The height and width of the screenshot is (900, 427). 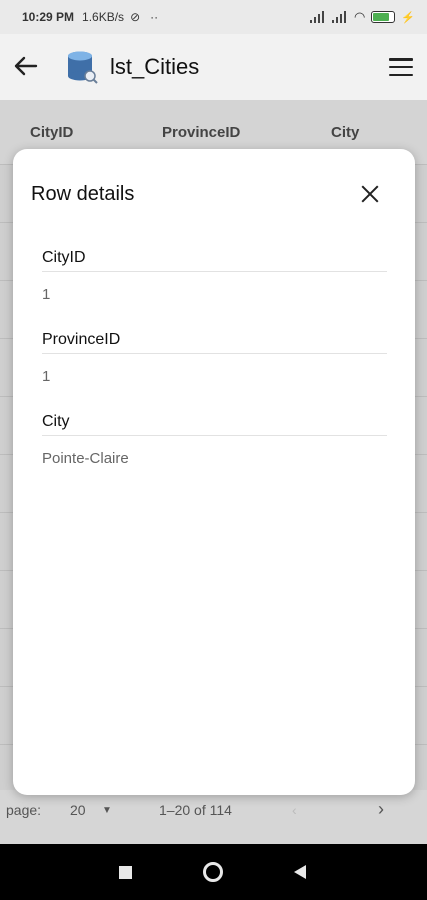 I want to click on status-dots: ··, so click(x=154, y=17).